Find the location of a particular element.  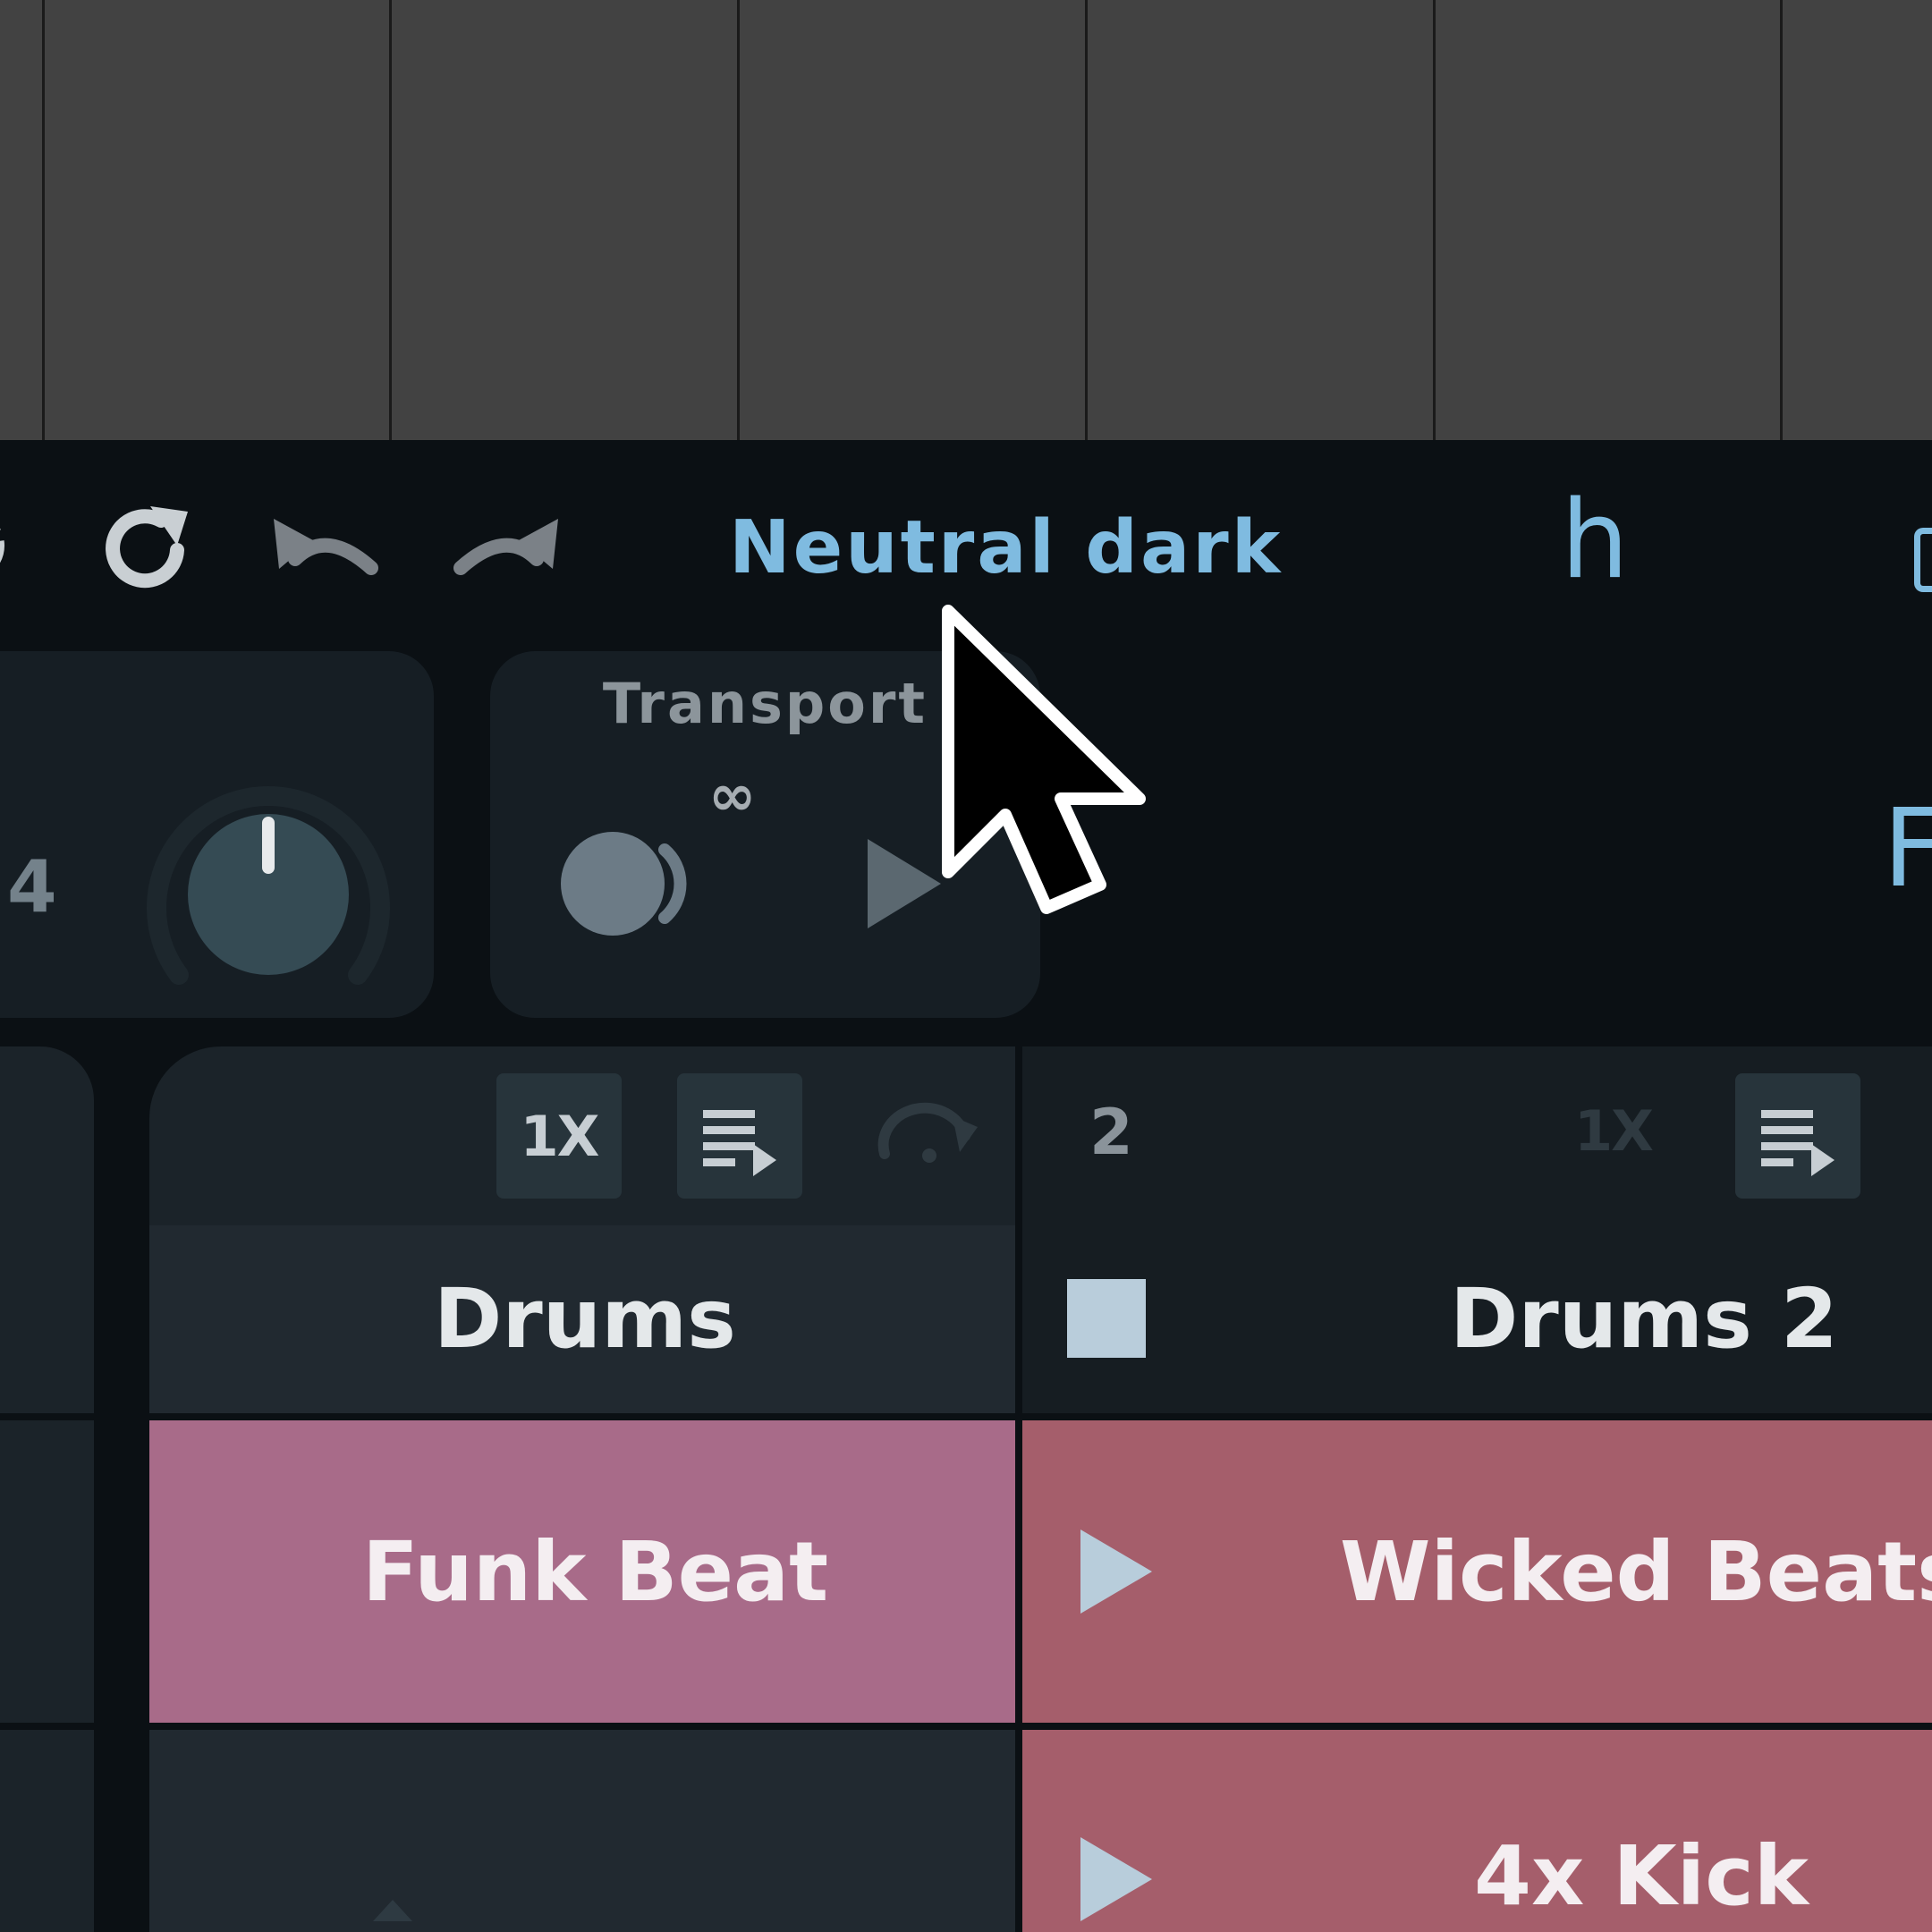

partial-label: F is located at coordinates (1907, 849).